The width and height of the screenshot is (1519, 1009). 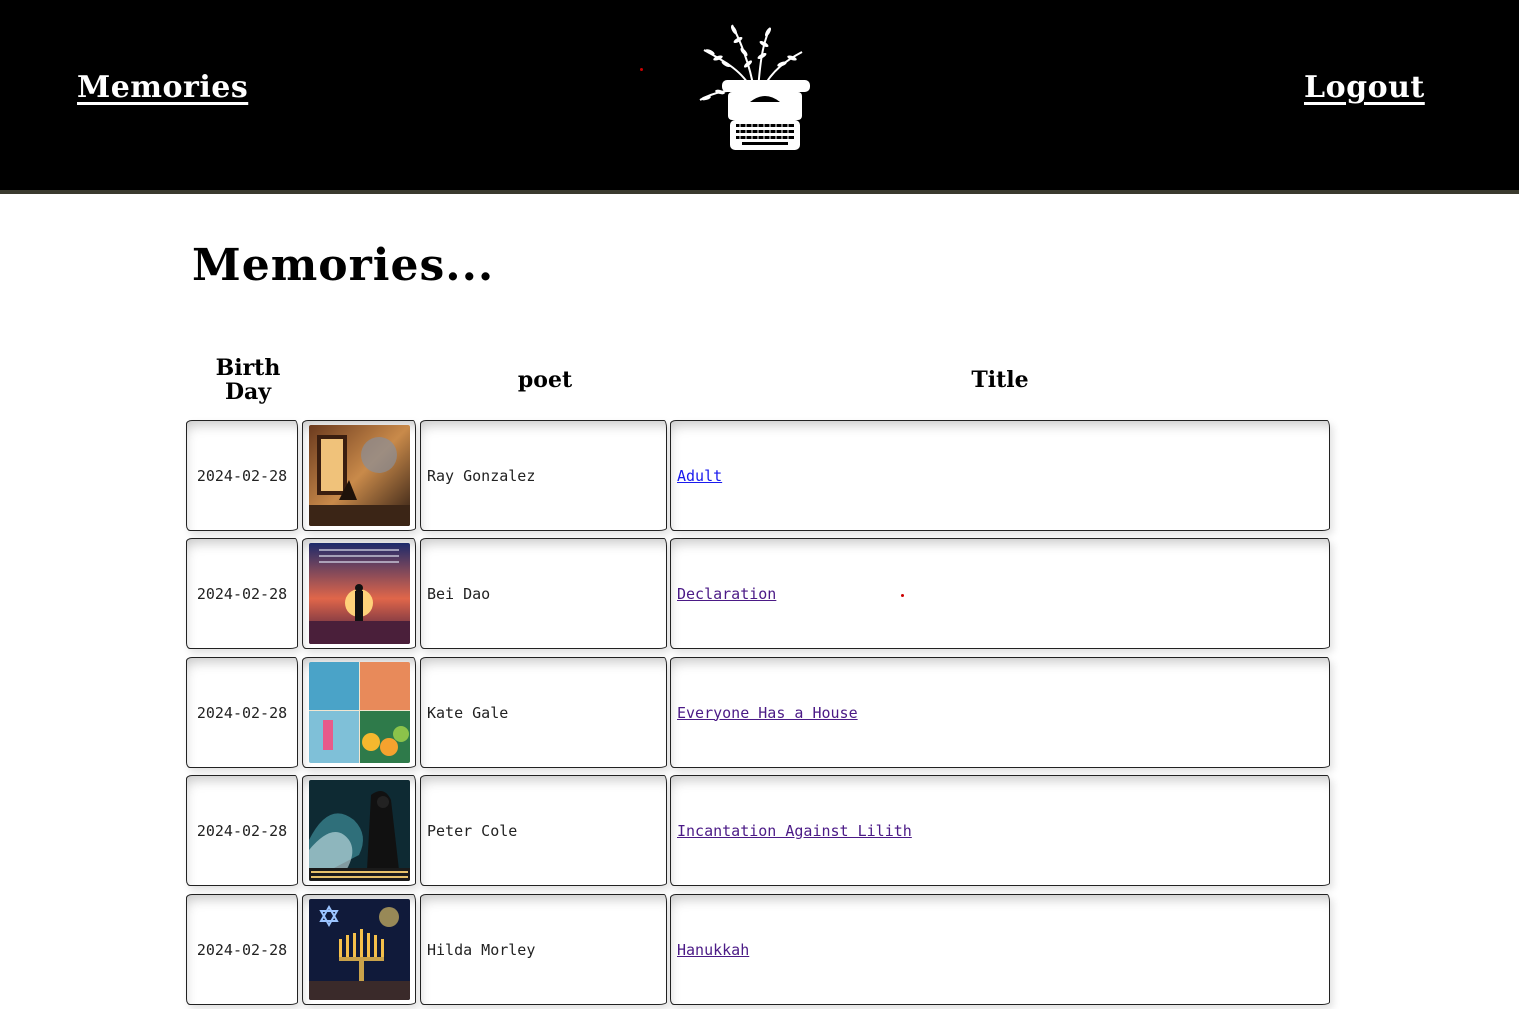 What do you see at coordinates (755, 88) in the screenshot?
I see `typewriter-logo-icon` at bounding box center [755, 88].